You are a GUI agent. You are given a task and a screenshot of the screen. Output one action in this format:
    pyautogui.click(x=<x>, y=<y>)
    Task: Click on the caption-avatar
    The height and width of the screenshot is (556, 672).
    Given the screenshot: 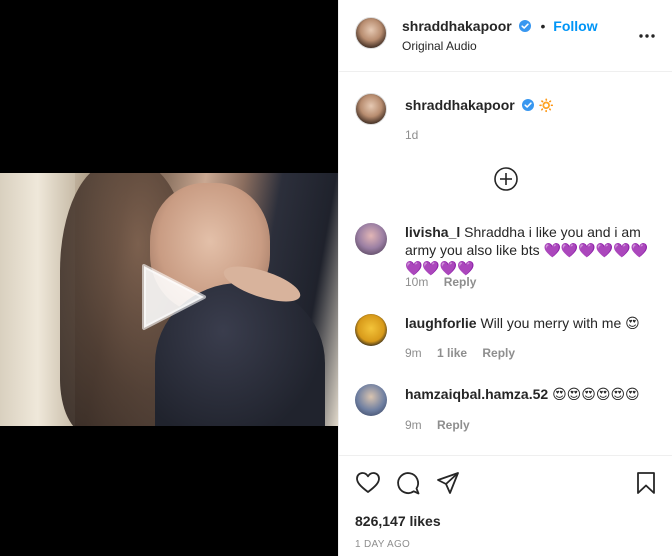 What is the action you would take?
    pyautogui.click(x=371, y=109)
    